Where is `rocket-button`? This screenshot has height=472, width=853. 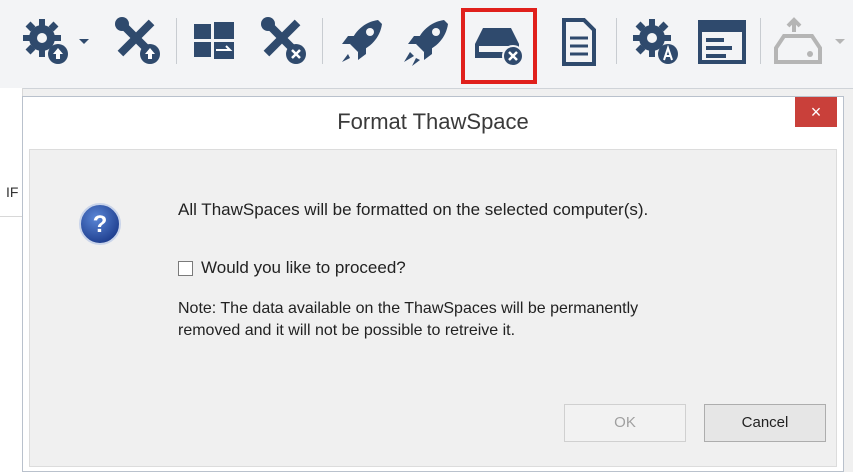
rocket-button is located at coordinates (362, 42).